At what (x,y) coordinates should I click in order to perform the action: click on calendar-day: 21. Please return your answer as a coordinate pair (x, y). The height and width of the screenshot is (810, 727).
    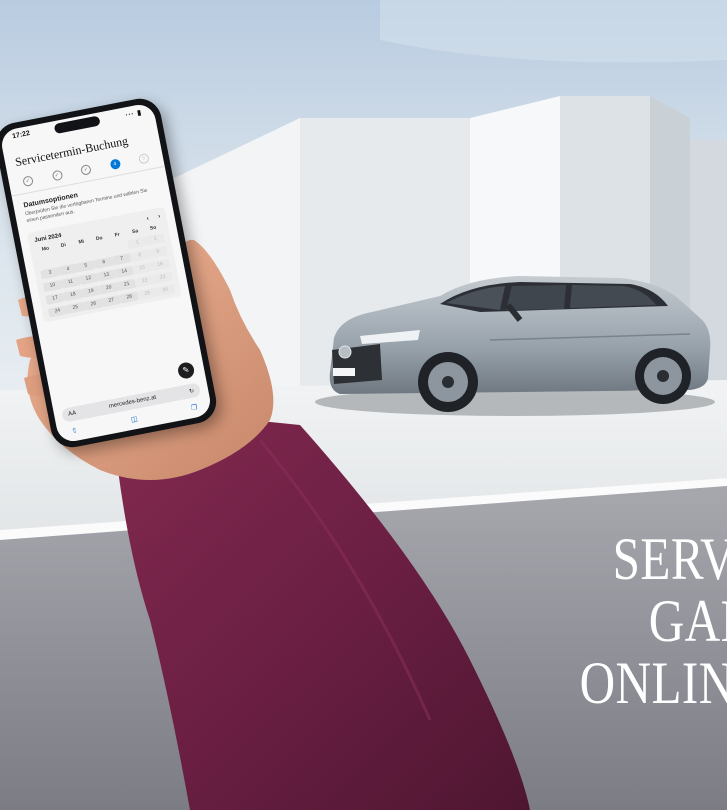
    Looking at the image, I should click on (127, 284).